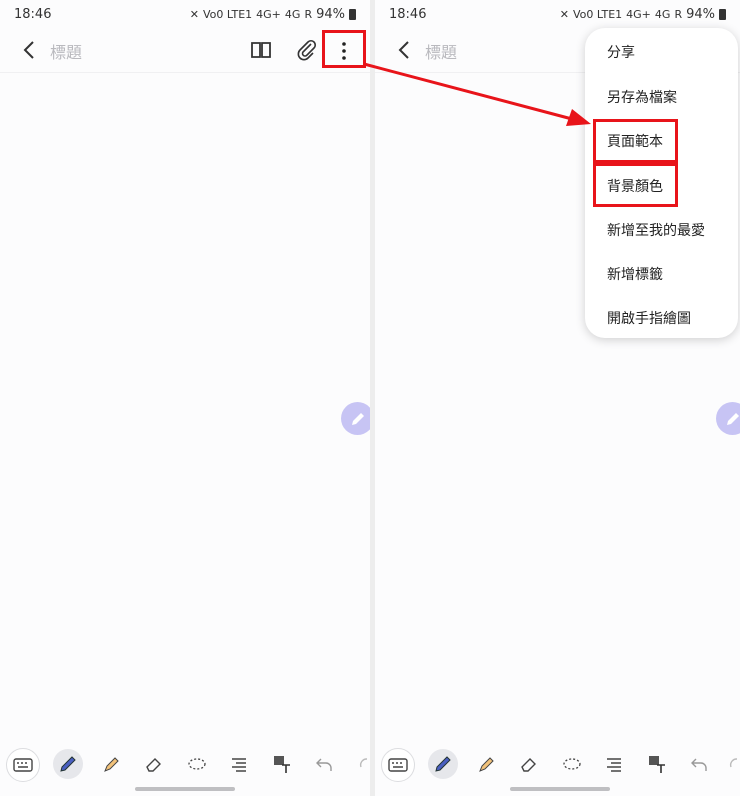 The width and height of the screenshot is (740, 796). What do you see at coordinates (261, 50) in the screenshot?
I see `reading-mode-icon` at bounding box center [261, 50].